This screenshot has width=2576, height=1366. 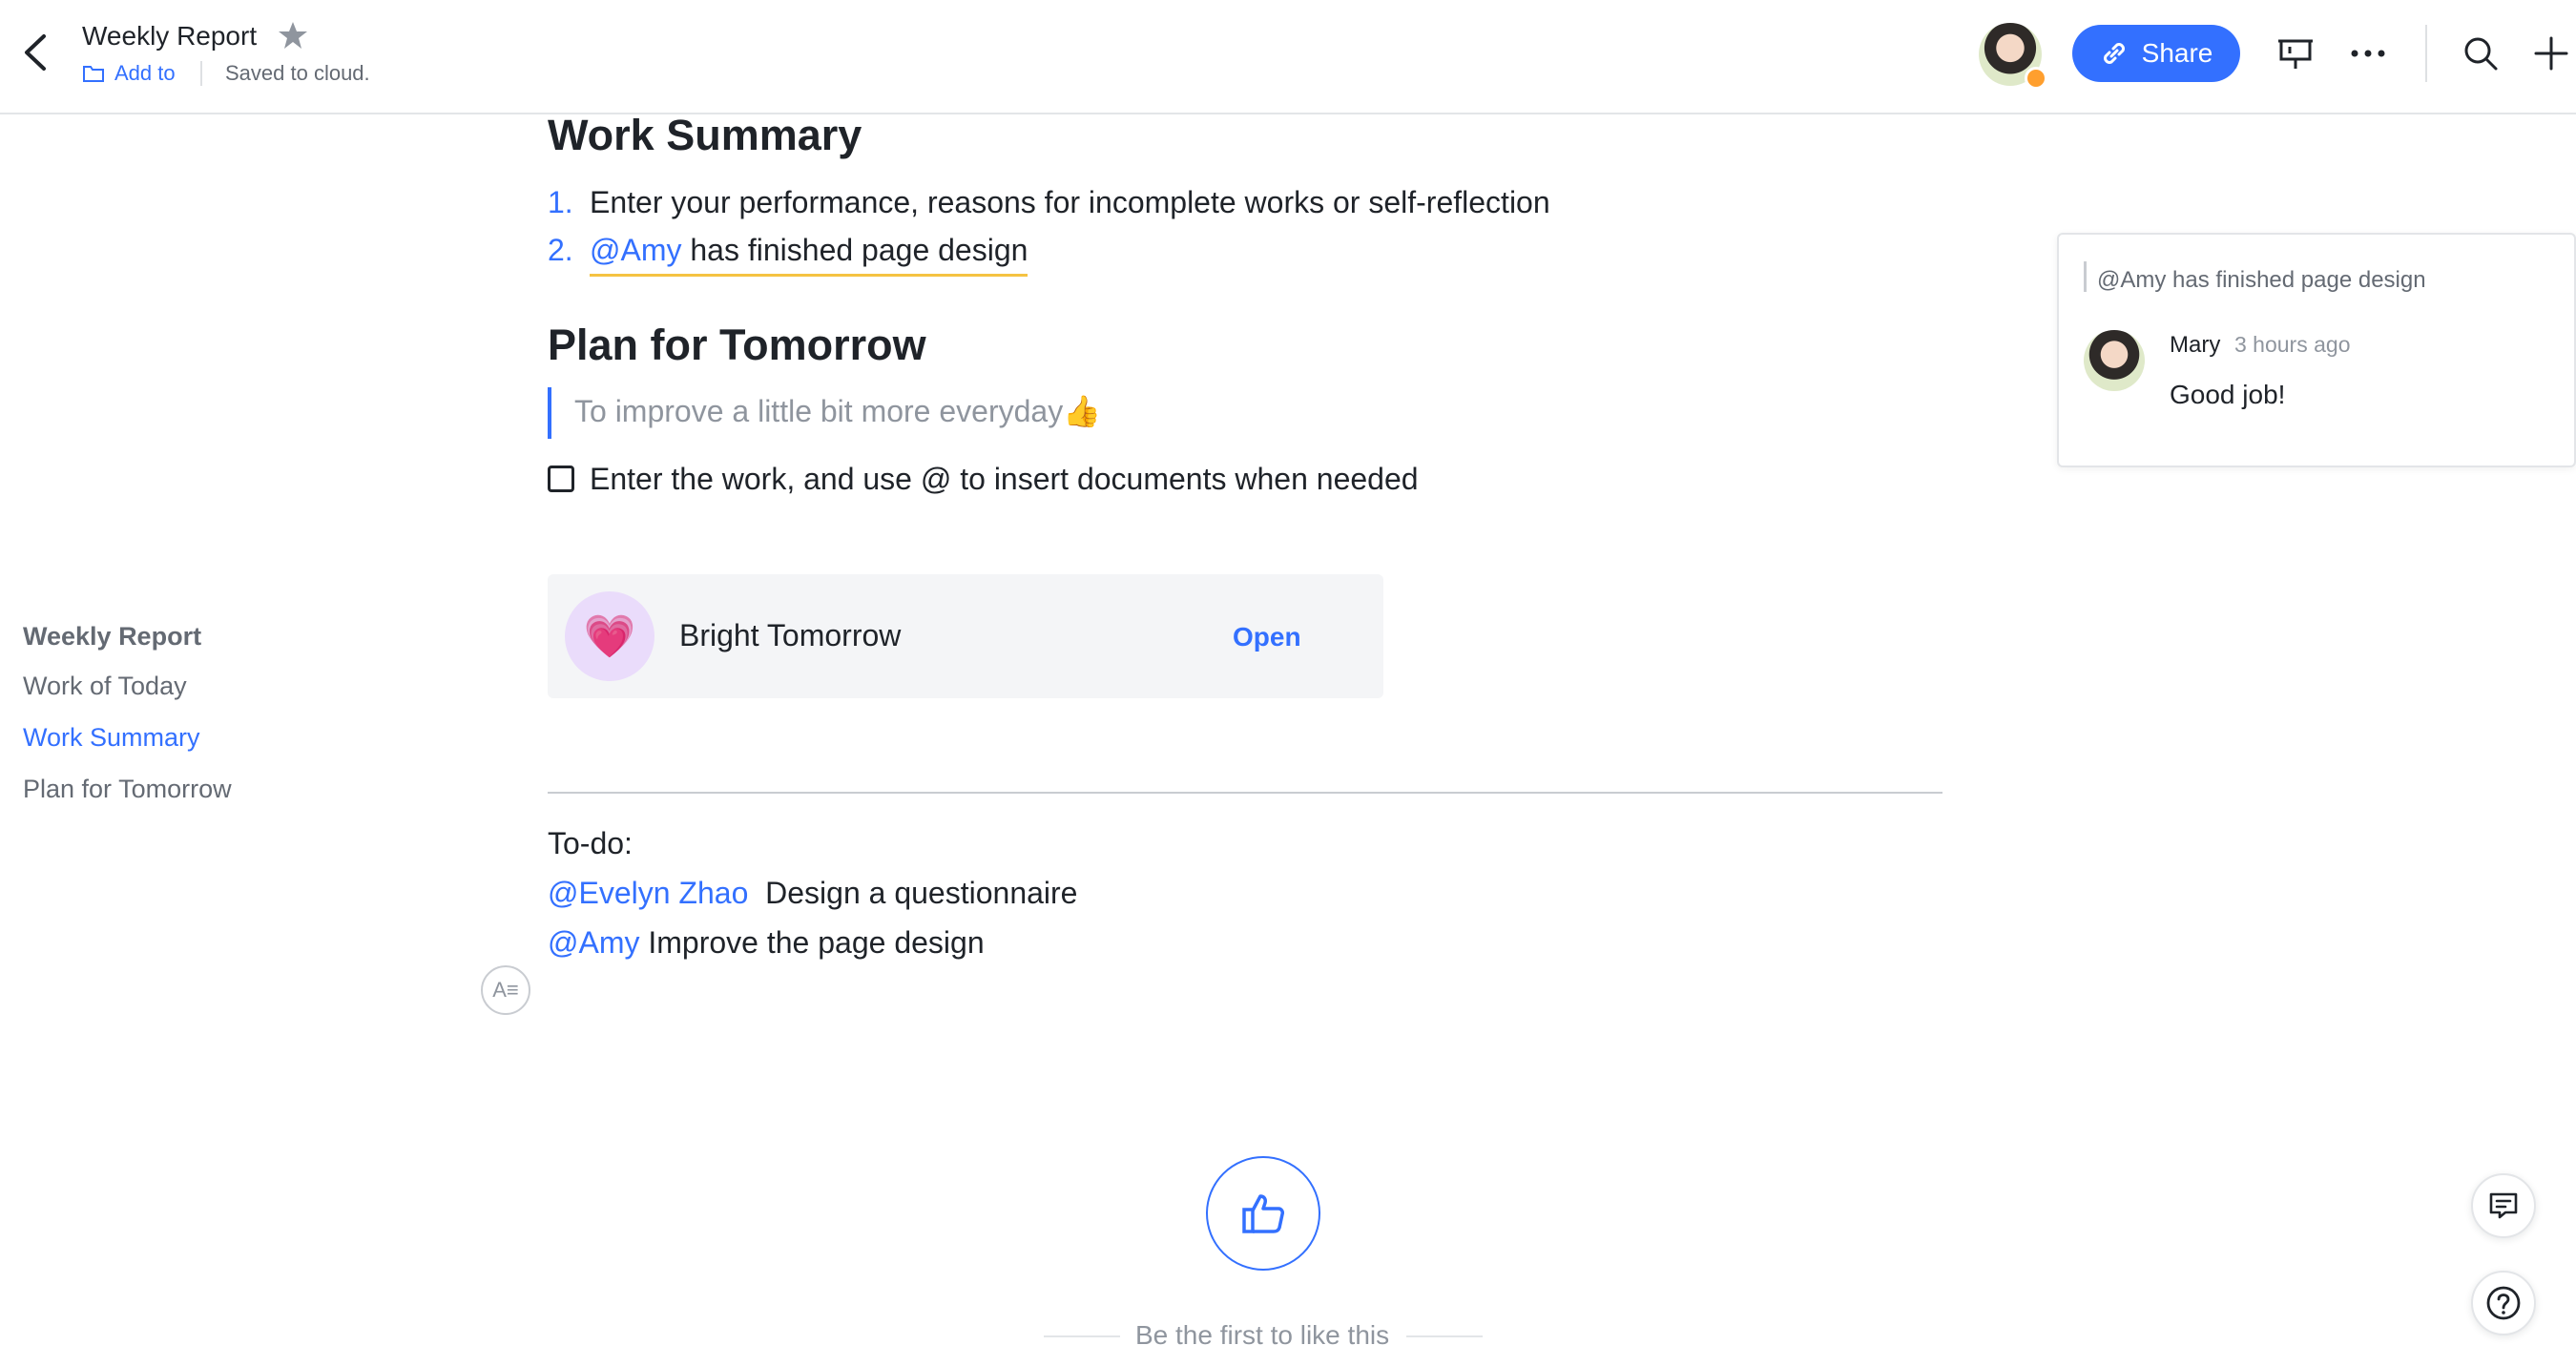 I want to click on quote-text: To improve a little bit more everyday👍, so click(x=837, y=411).